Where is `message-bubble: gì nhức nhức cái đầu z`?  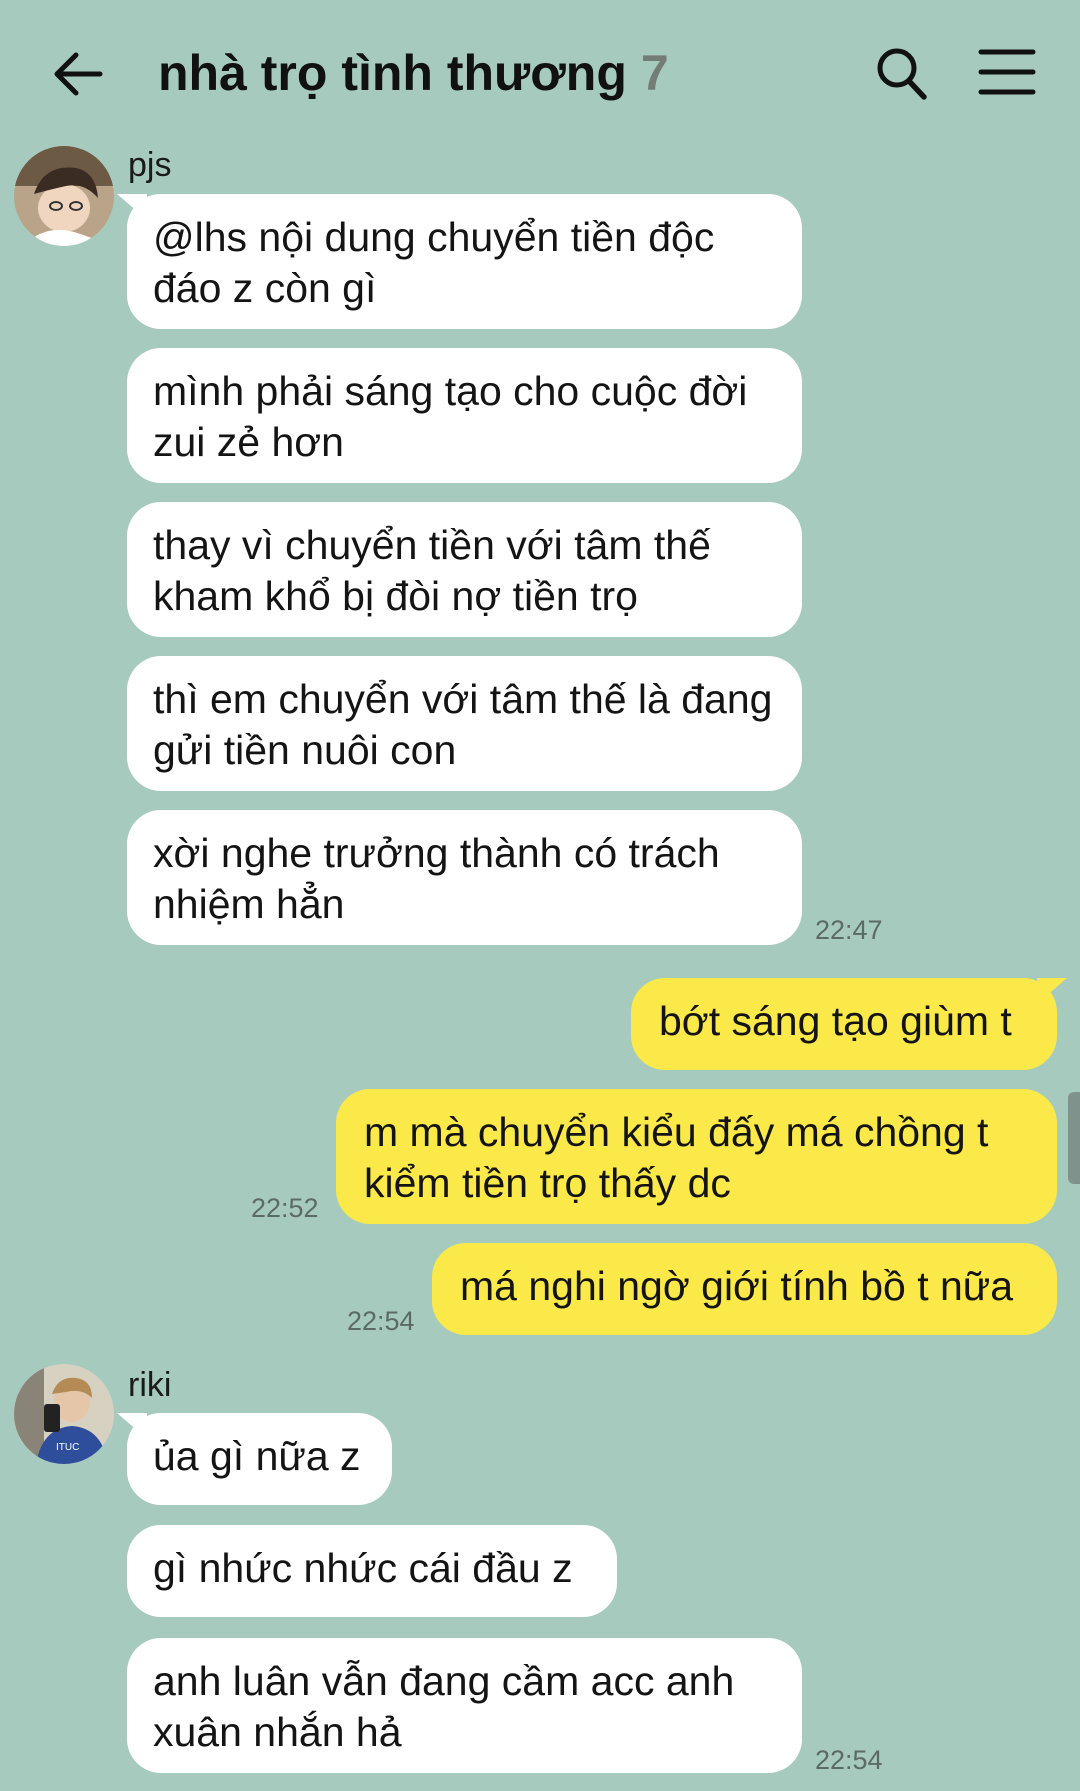 message-bubble: gì nhức nhức cái đầu z is located at coordinates (372, 1571).